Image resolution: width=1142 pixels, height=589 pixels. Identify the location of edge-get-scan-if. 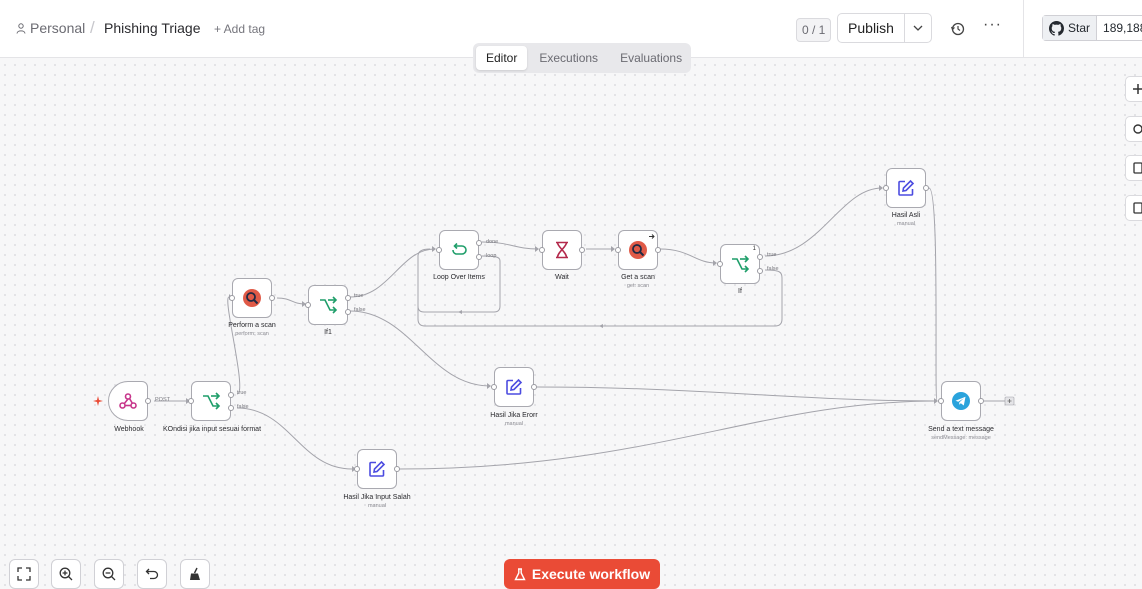
(688, 256).